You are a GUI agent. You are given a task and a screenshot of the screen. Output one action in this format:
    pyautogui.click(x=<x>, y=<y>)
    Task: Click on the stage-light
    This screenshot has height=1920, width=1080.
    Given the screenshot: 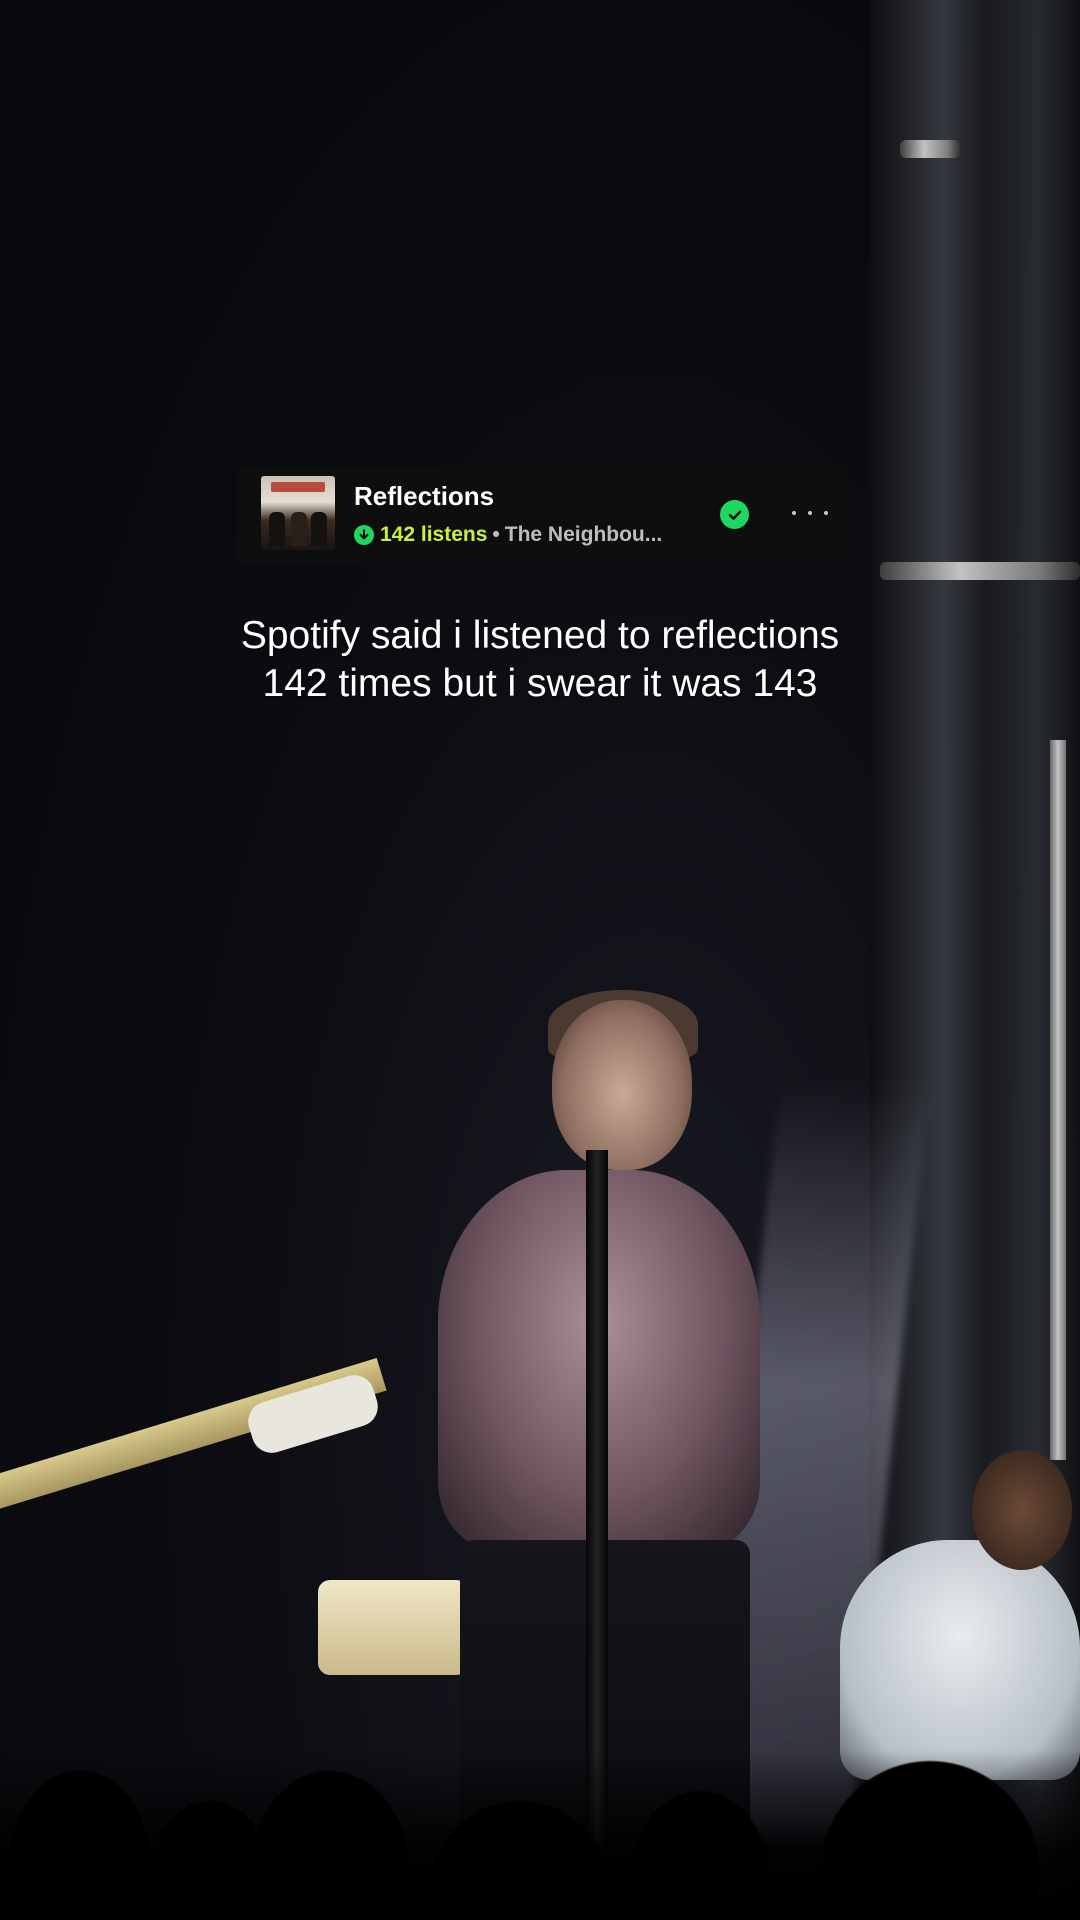 What is the action you would take?
    pyautogui.click(x=930, y=149)
    